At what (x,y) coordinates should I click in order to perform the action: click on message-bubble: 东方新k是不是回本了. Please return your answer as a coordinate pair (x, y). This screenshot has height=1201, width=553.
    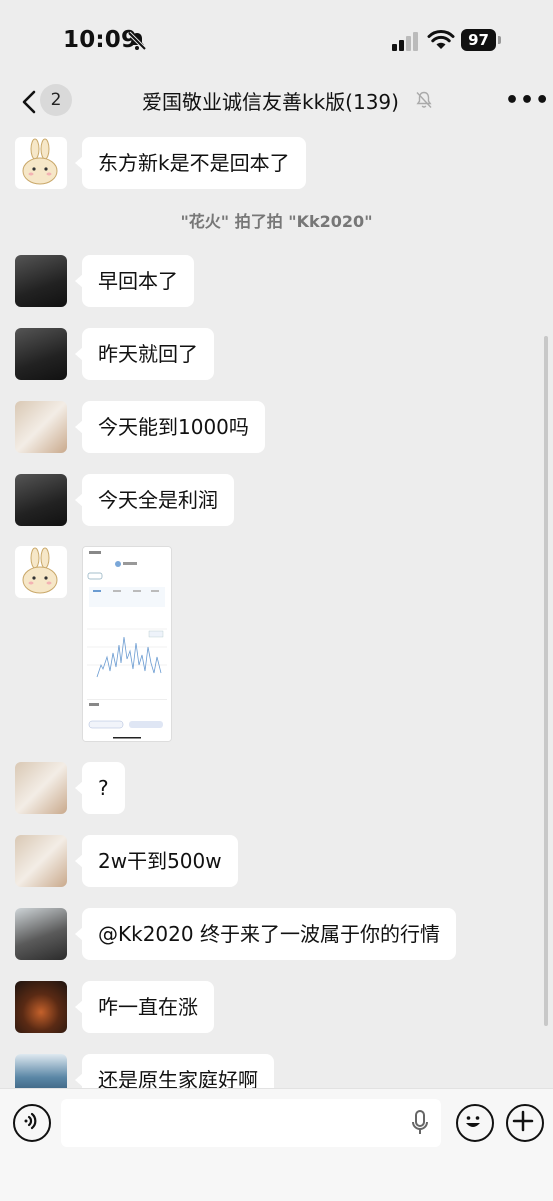
    Looking at the image, I should click on (190, 163).